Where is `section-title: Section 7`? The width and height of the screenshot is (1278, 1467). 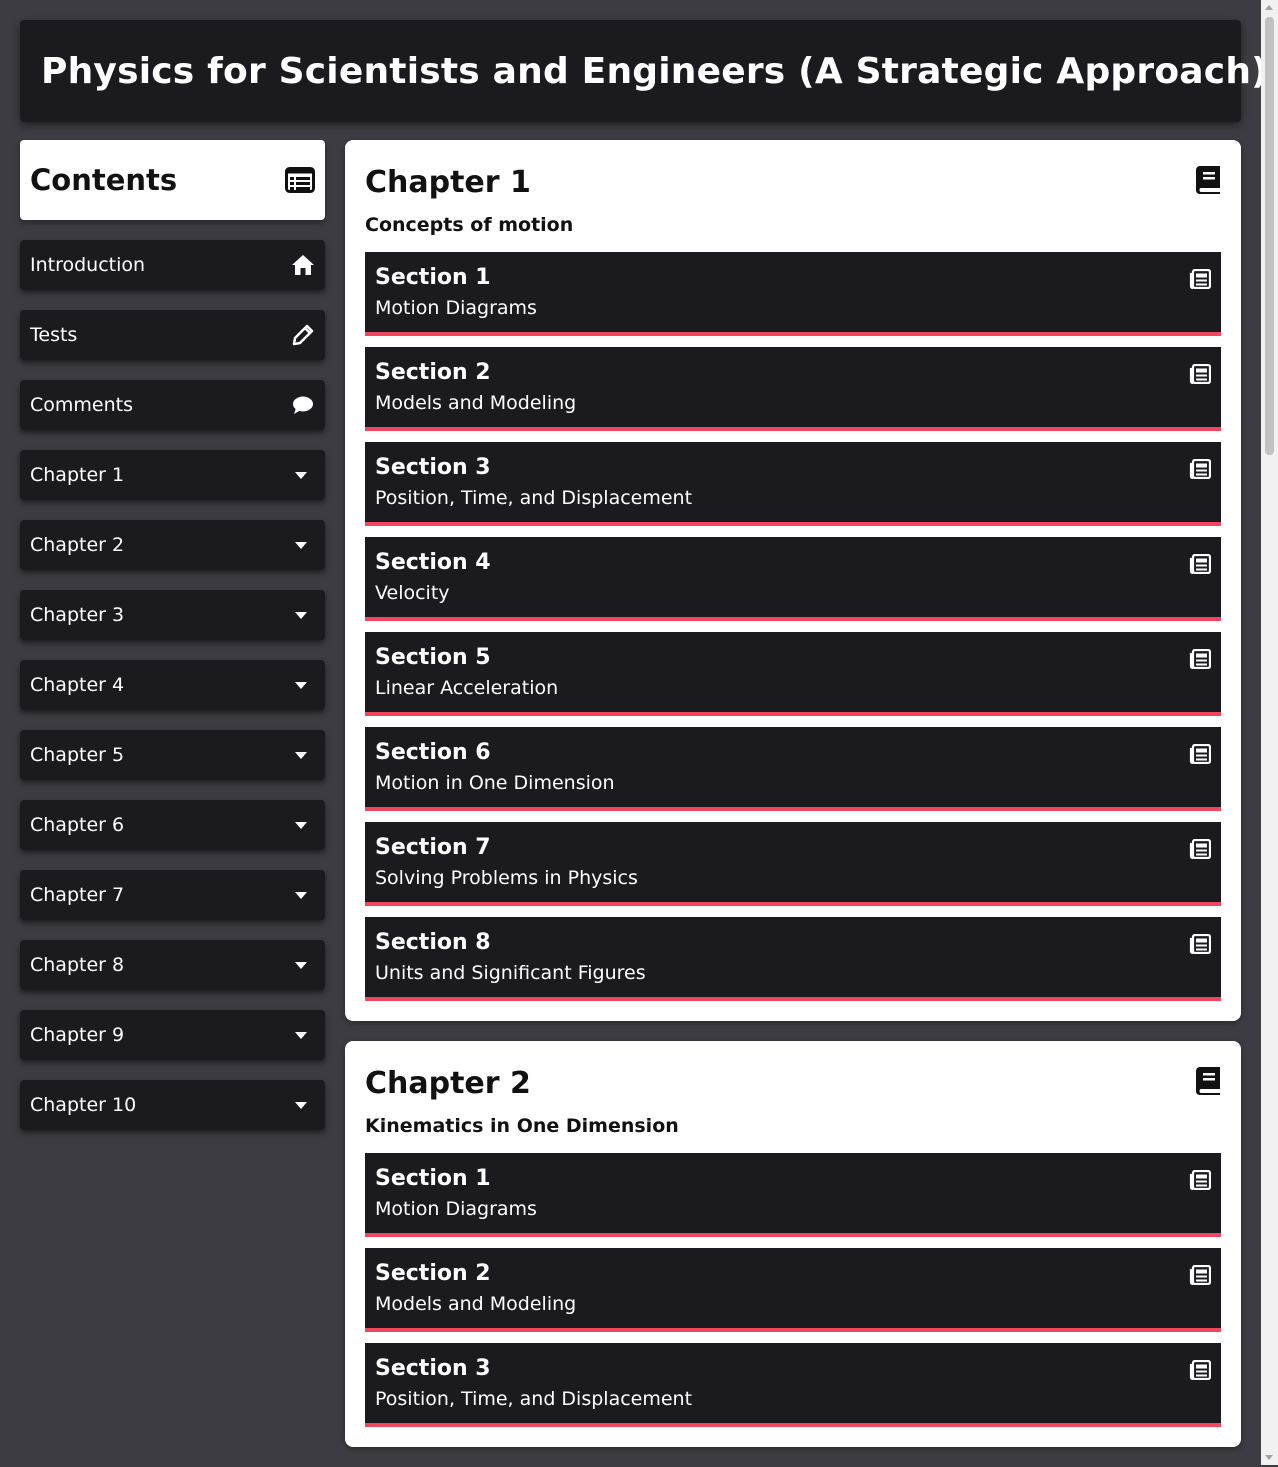
section-title: Section 7 is located at coordinates (433, 847).